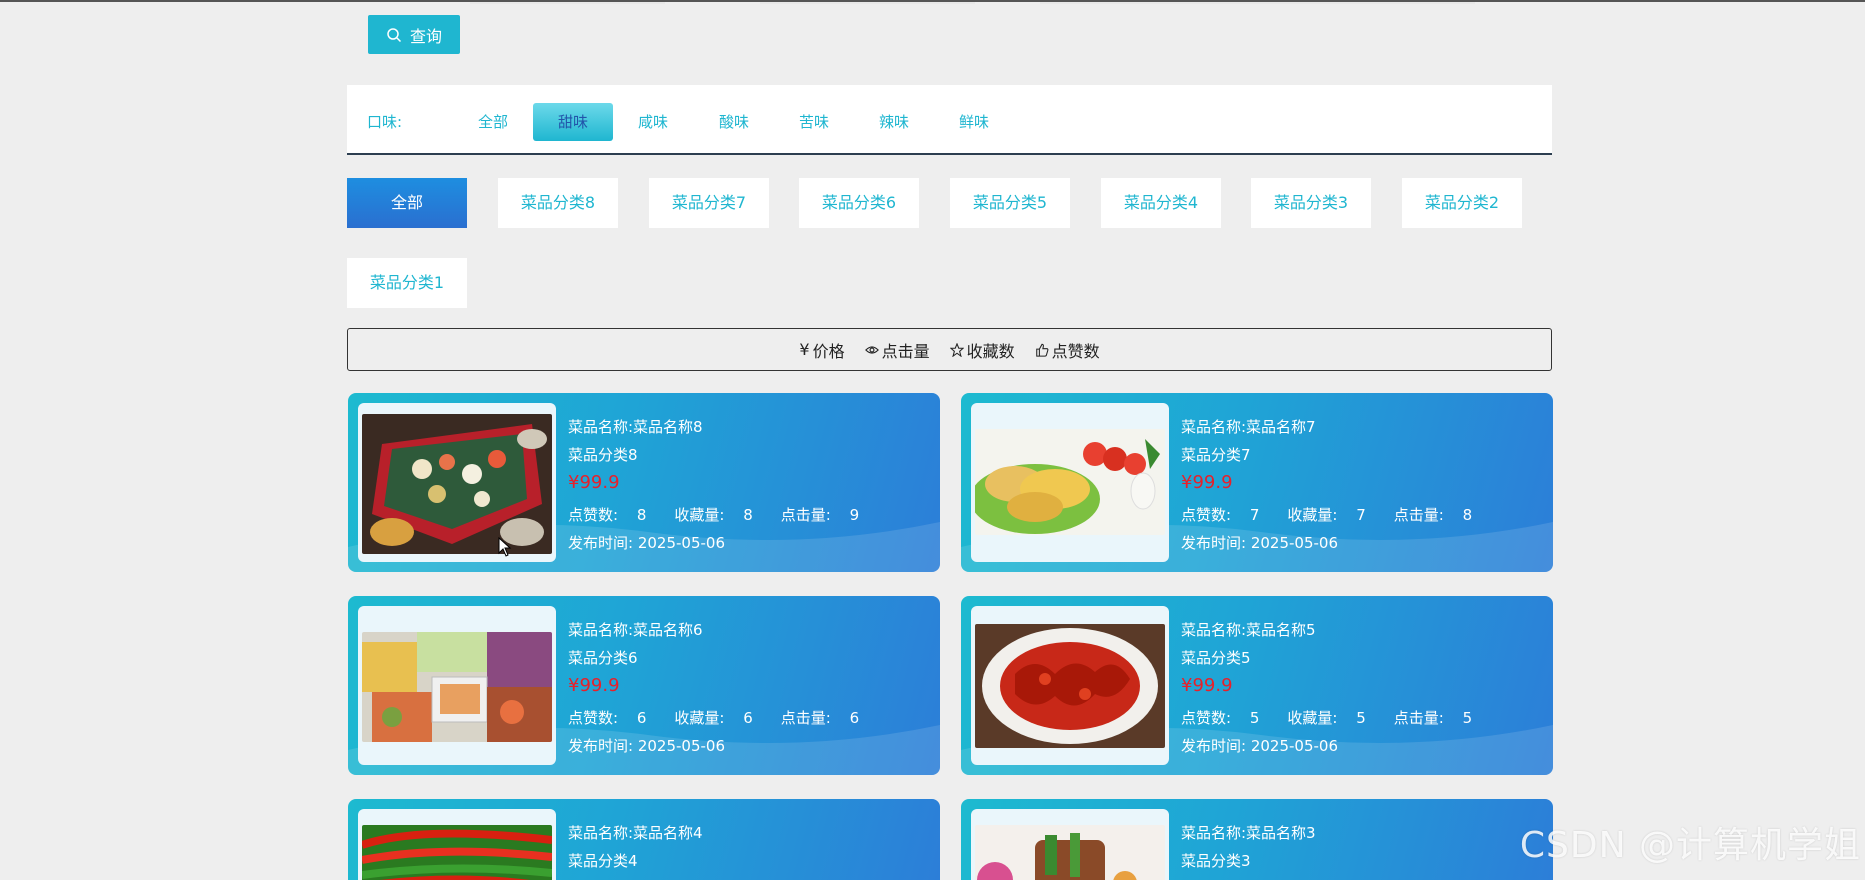 This screenshot has height=880, width=1865. I want to click on sort-clicks-label: 点击量, so click(905, 351).